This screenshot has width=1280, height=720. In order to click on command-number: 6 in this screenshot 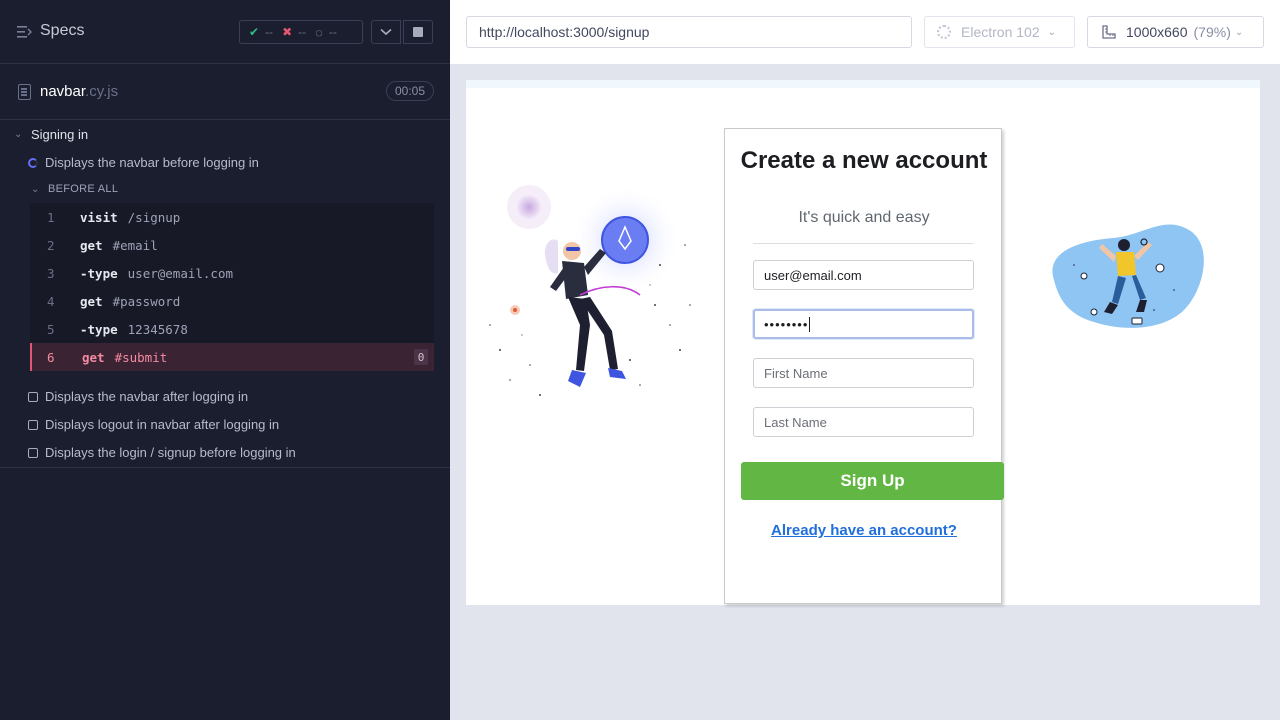, I will do `click(51, 357)`.